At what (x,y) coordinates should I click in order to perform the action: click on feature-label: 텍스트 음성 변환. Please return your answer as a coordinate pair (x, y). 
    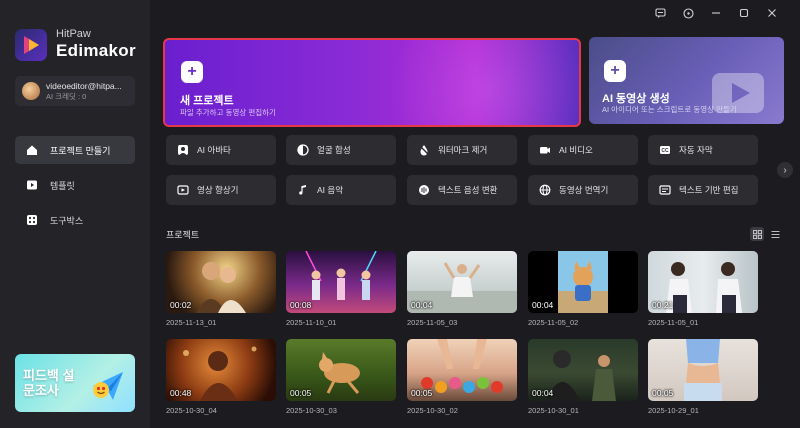
    Looking at the image, I should click on (468, 190).